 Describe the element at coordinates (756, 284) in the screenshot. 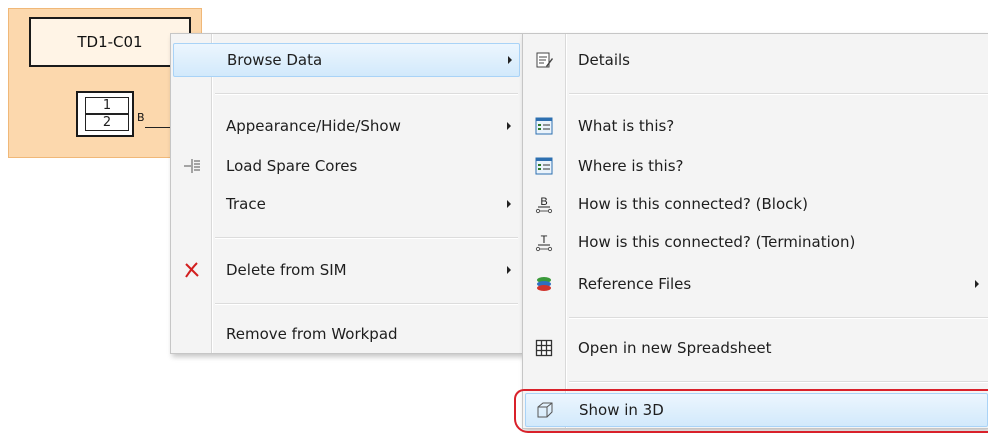

I see `submenu-item-reference-files: Reference Files` at that location.